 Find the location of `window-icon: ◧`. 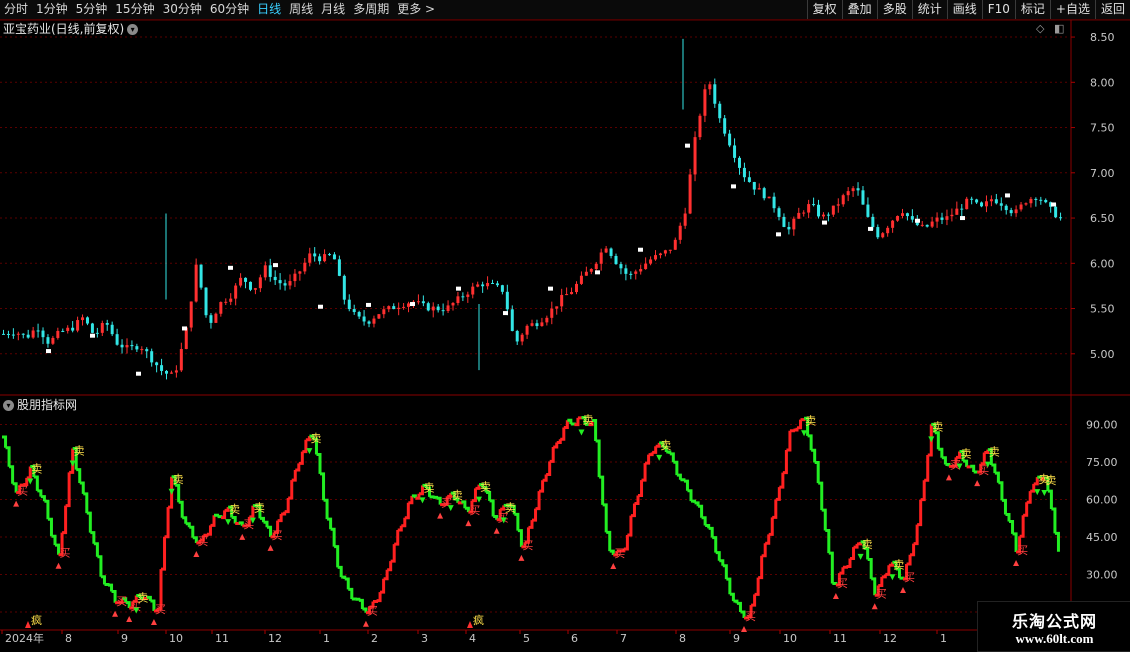

window-icon: ◧ is located at coordinates (1059, 28).